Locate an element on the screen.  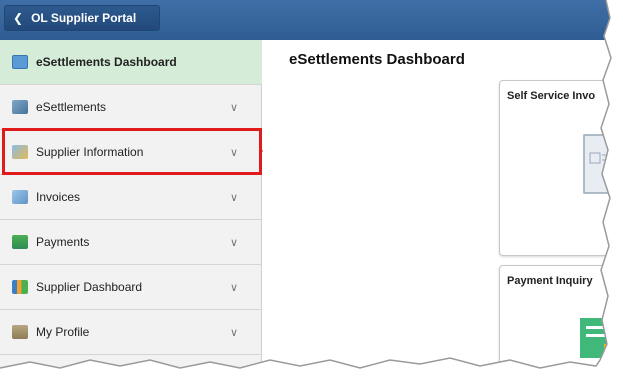
folder-icon is located at coordinates (20, 332).